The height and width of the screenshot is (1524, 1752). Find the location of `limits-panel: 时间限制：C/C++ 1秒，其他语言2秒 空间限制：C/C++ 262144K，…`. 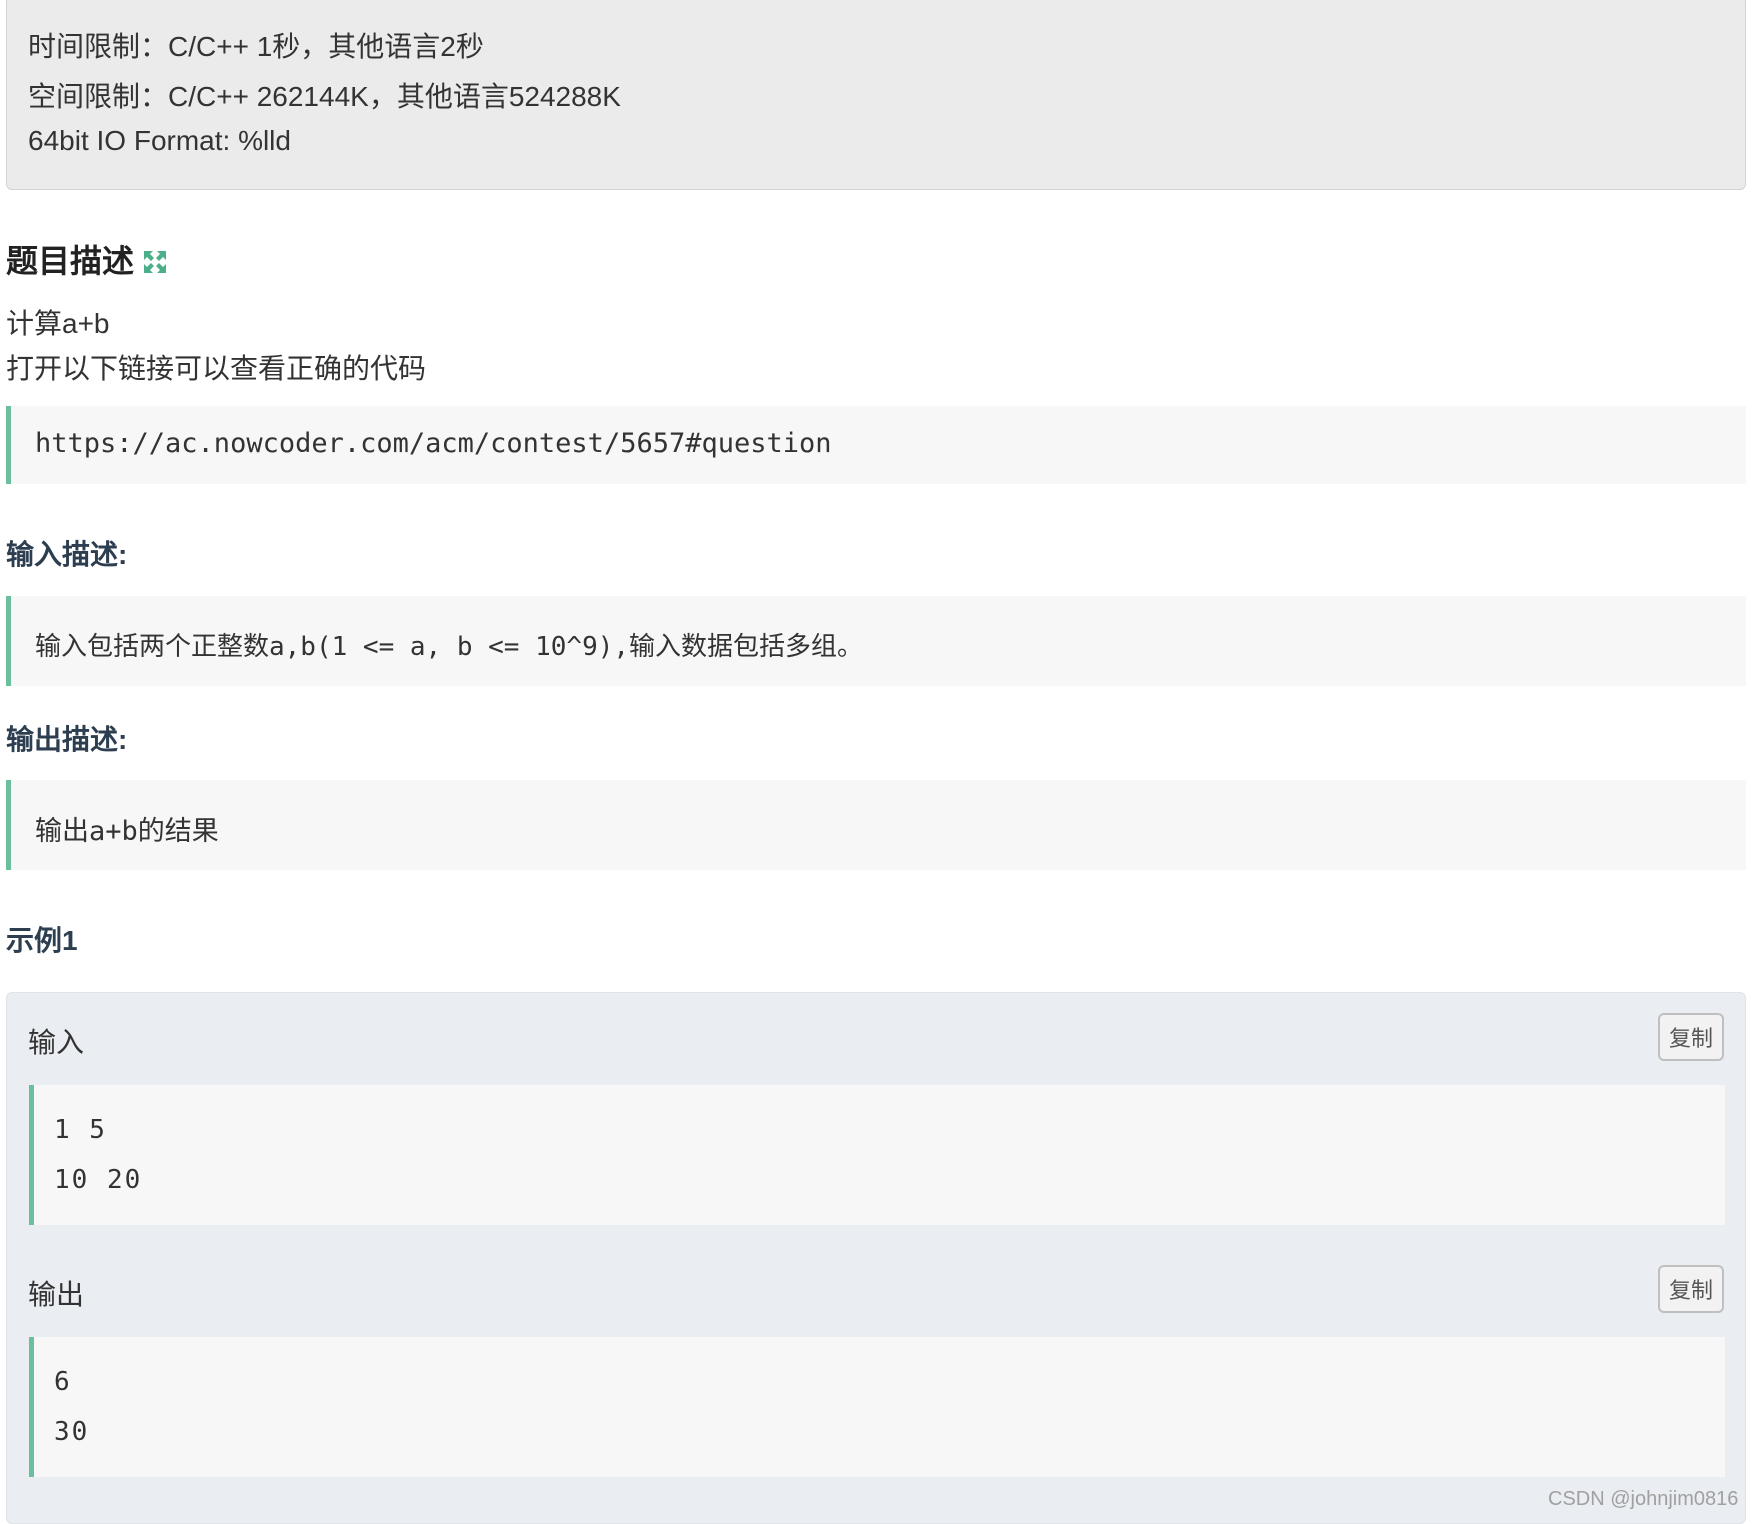

limits-panel: 时间限制：C/C++ 1秒，其他语言2秒 空间限制：C/C++ 262144K，… is located at coordinates (876, 95).